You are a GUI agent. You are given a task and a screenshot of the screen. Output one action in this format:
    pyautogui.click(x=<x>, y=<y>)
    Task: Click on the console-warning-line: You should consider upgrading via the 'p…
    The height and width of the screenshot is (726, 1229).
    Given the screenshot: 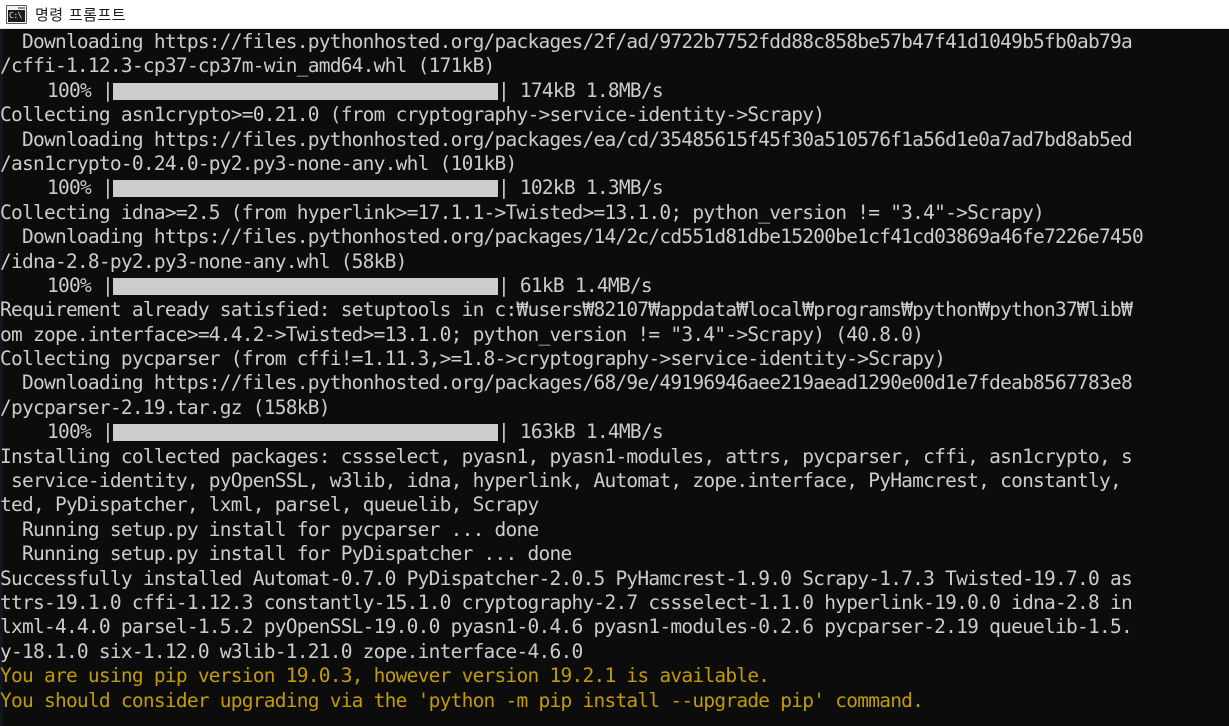 What is the action you would take?
    pyautogui.click(x=462, y=700)
    